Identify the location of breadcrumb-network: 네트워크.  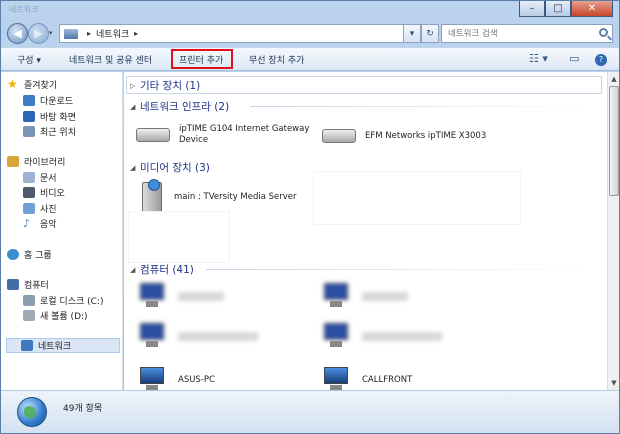
(112, 33).